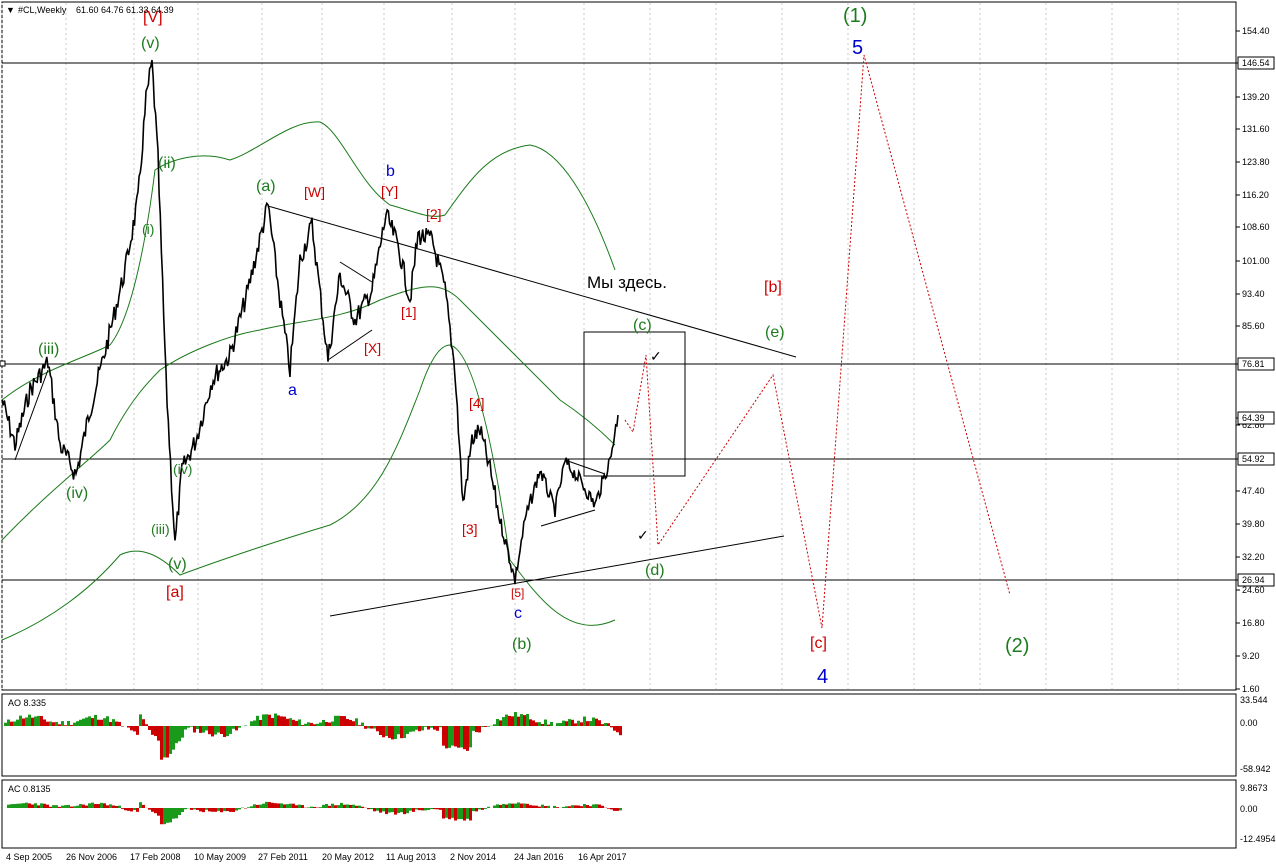  I want to click on price-label: 85.60, so click(1253, 326).